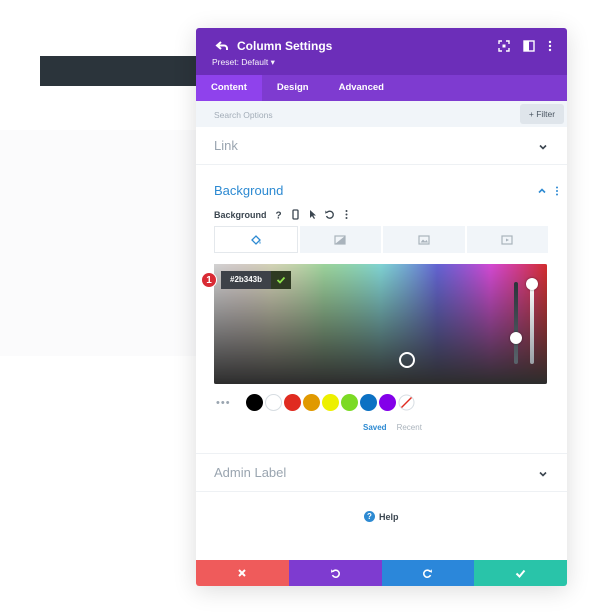 The image size is (610, 616). I want to click on help-question-icon: ?, so click(278, 215).